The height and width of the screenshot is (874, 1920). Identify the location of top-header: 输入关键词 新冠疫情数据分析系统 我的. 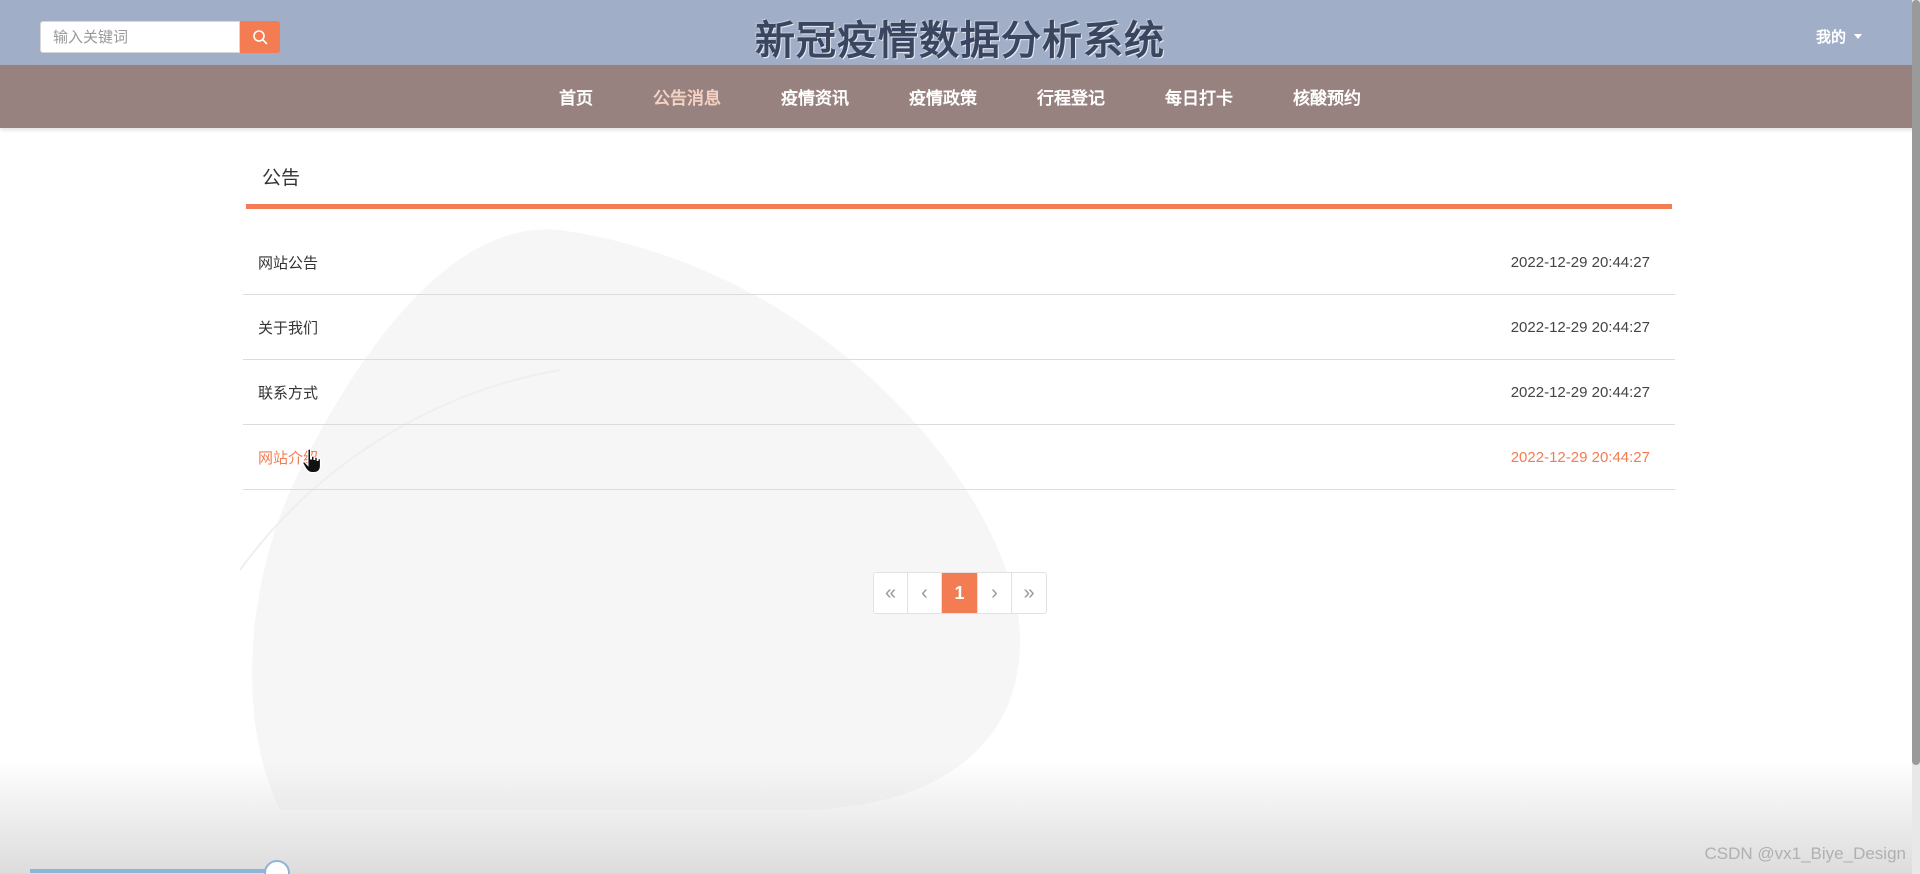
(960, 32).